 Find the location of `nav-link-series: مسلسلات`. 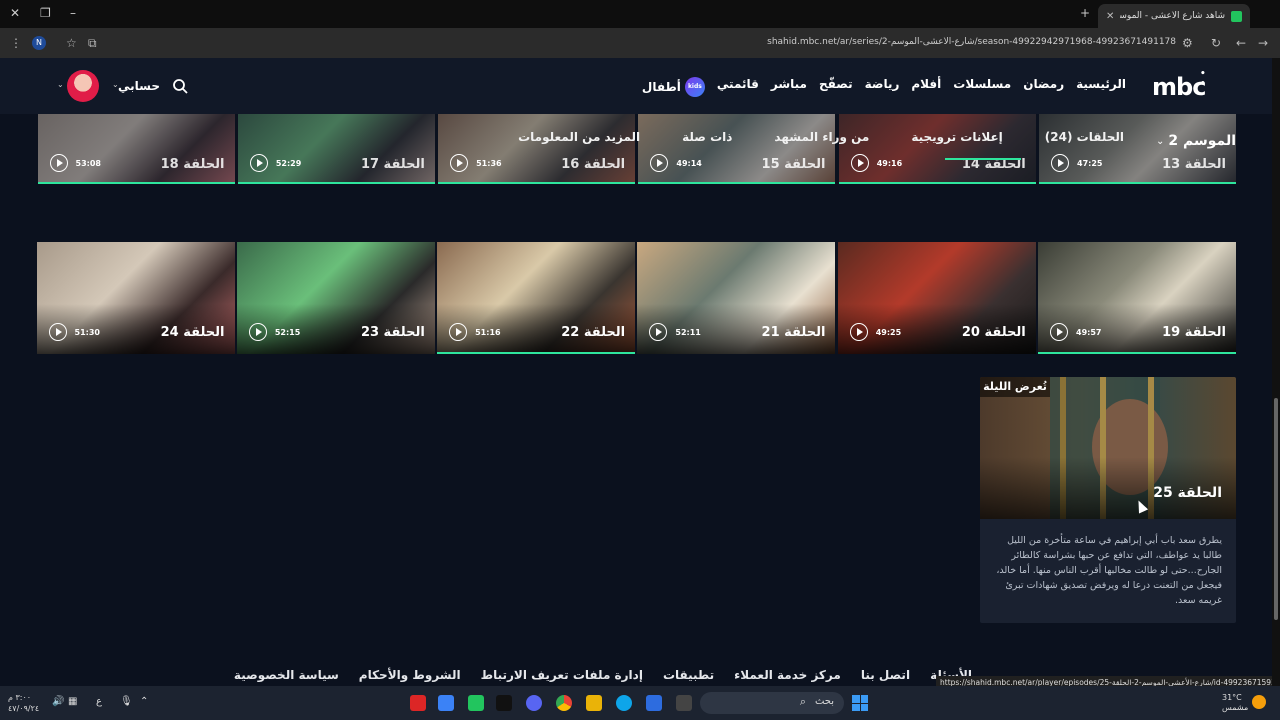

nav-link-series: مسلسلات is located at coordinates (982, 87).